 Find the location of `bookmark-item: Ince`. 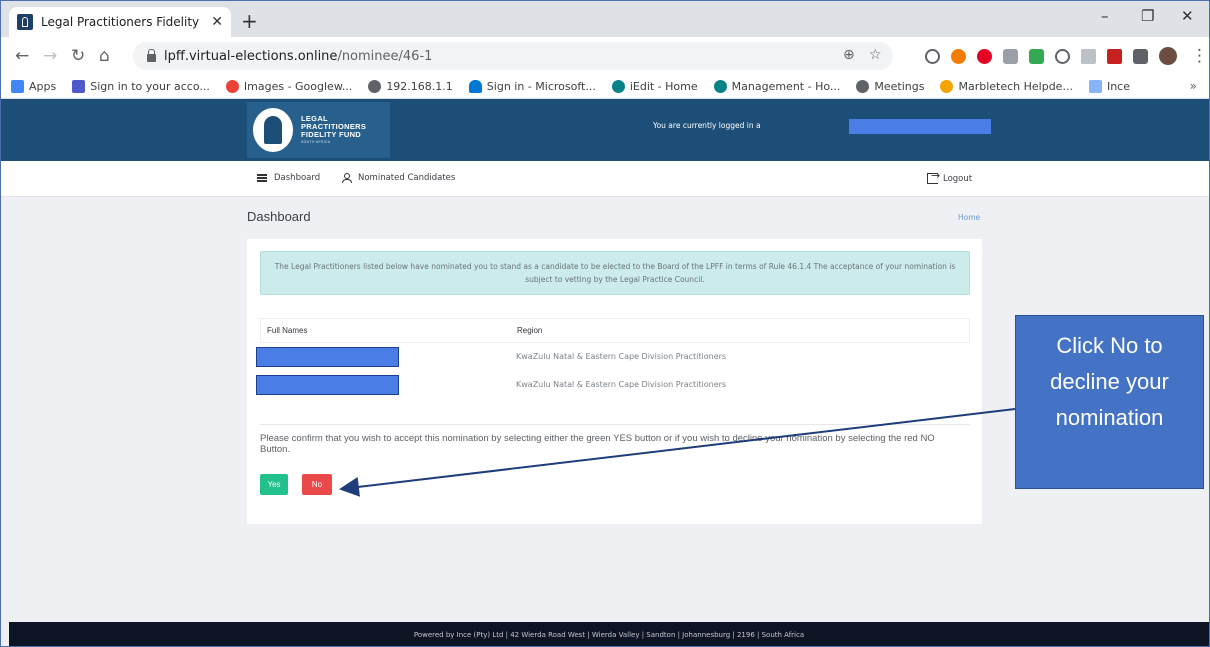

bookmark-item: Ince is located at coordinates (1109, 86).